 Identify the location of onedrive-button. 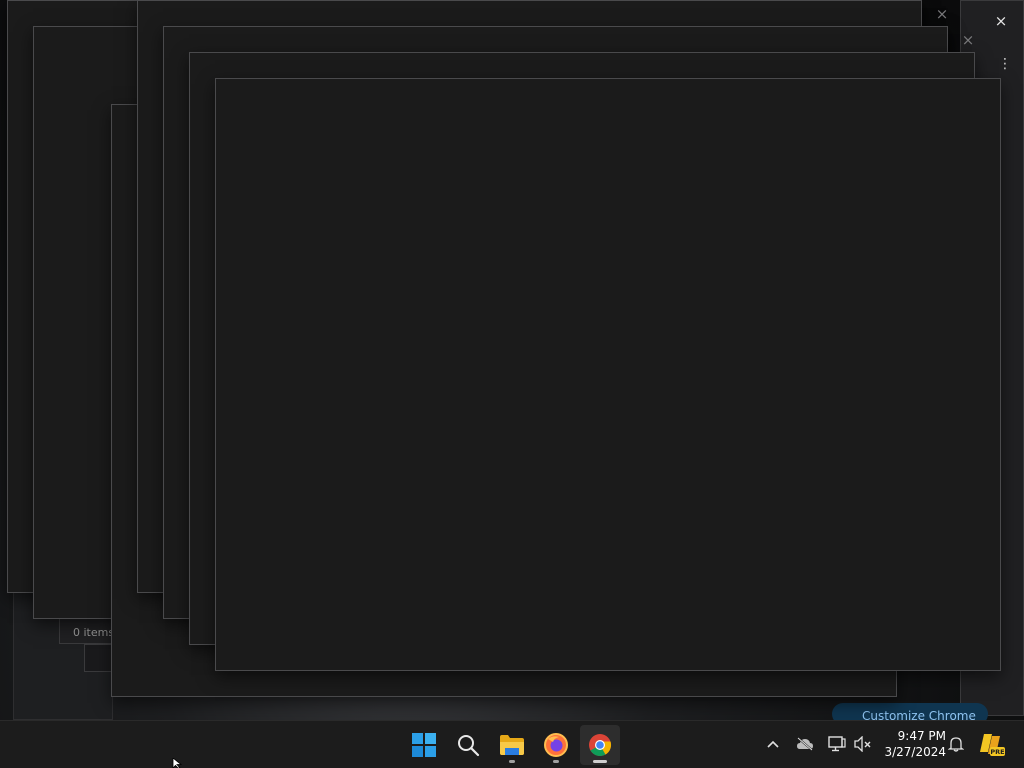
(805, 744).